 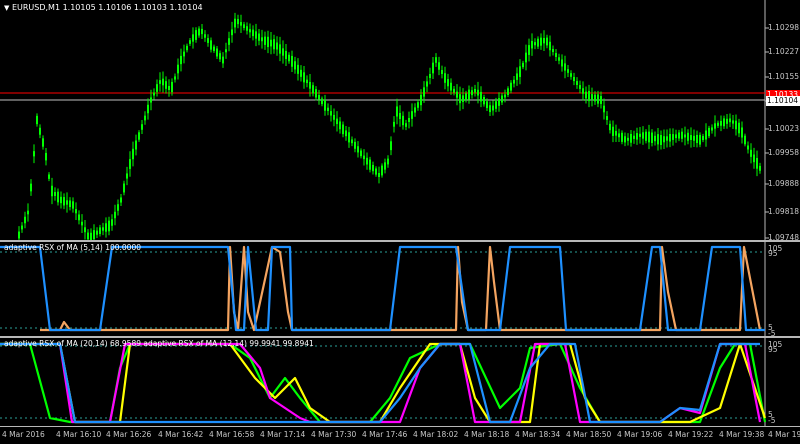 I want to click on time-tick-label: 4 Mar 19:38, so click(x=742, y=434).